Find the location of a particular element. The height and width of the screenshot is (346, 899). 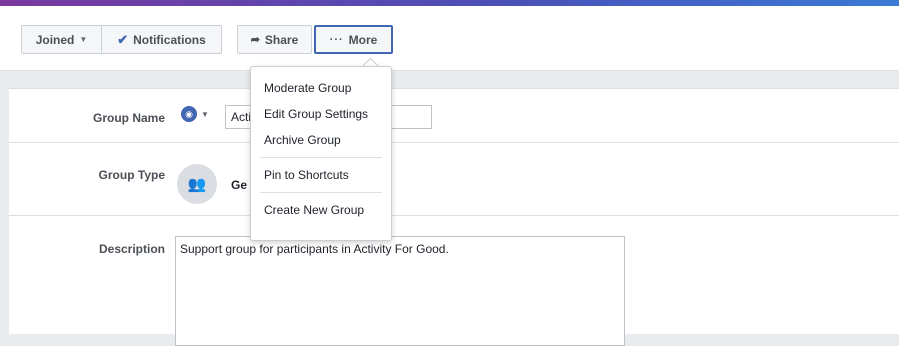

more-button: ··· More is located at coordinates (353, 39).